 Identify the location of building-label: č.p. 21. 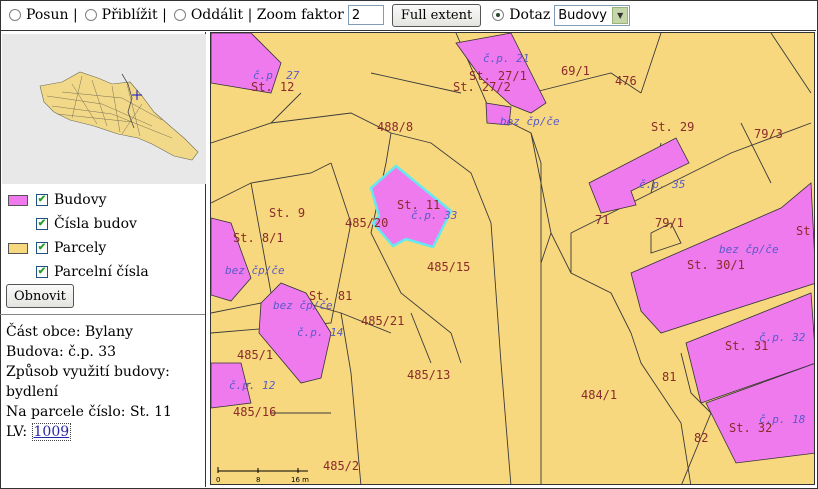
(506, 58).